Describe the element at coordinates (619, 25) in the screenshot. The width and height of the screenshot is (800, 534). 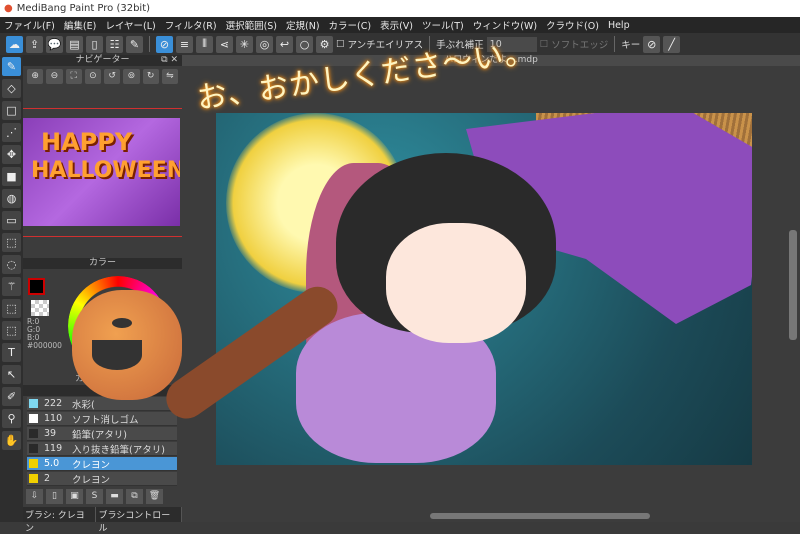
I see `menu-help: Help` at that location.